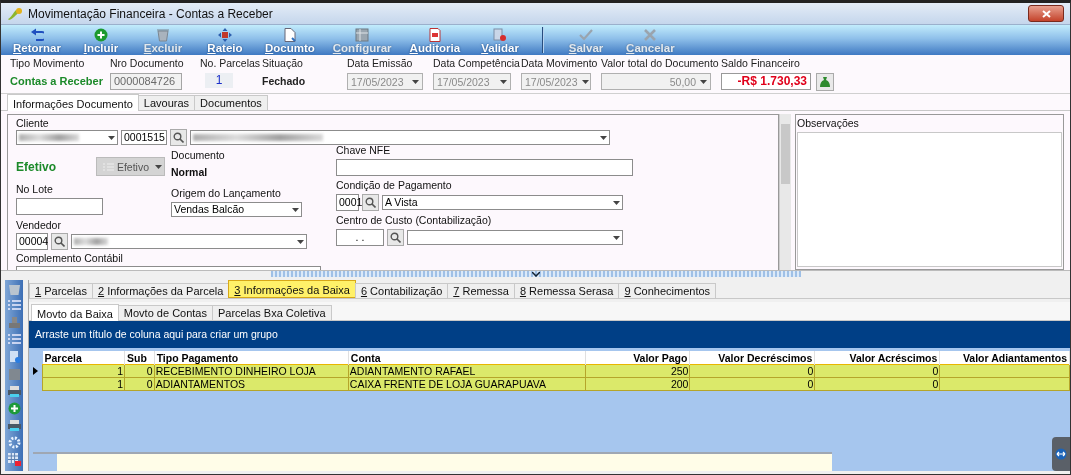  What do you see at coordinates (147, 63) in the screenshot?
I see `field-label: Nro Documento` at bounding box center [147, 63].